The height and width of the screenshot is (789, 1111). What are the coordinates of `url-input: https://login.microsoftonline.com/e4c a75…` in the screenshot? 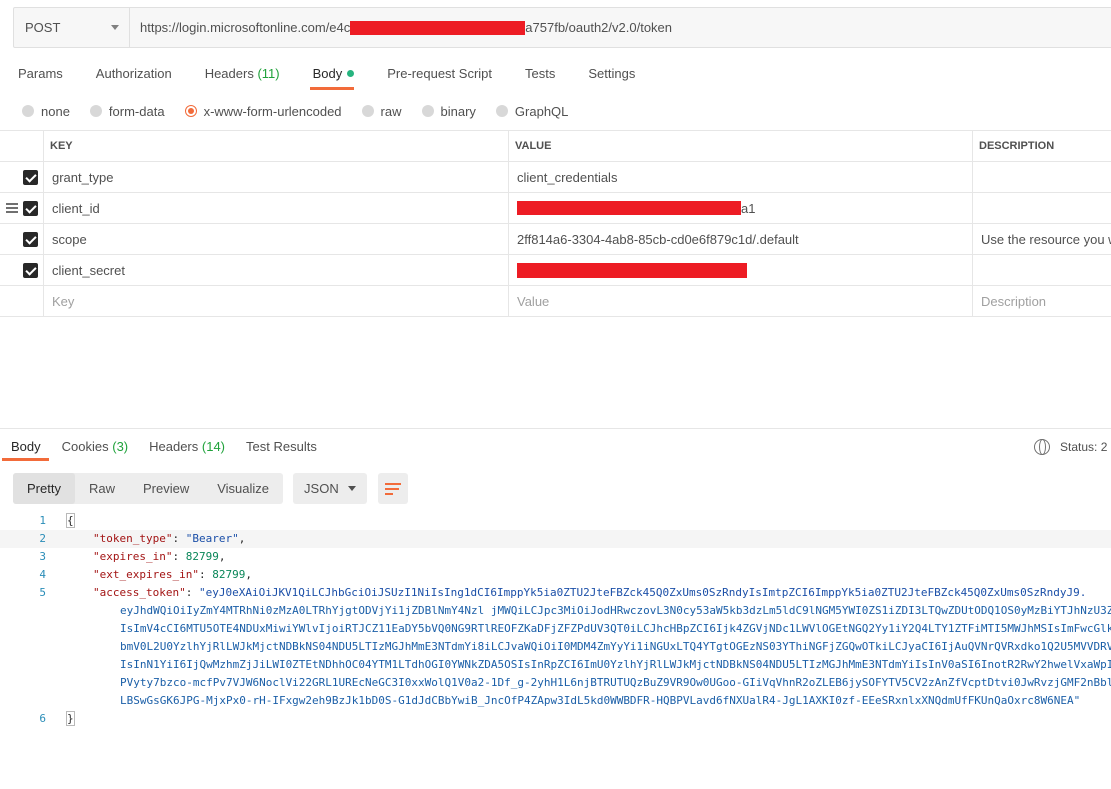 It's located at (620, 27).